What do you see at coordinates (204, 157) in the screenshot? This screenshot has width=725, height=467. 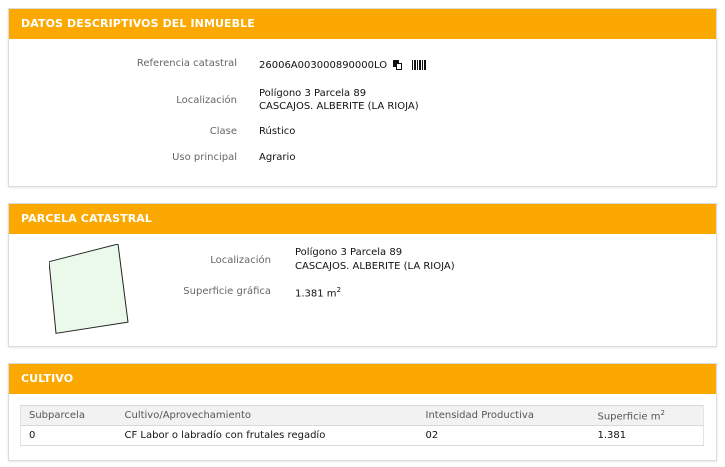 I see `uso-principal-label: Uso principal` at bounding box center [204, 157].